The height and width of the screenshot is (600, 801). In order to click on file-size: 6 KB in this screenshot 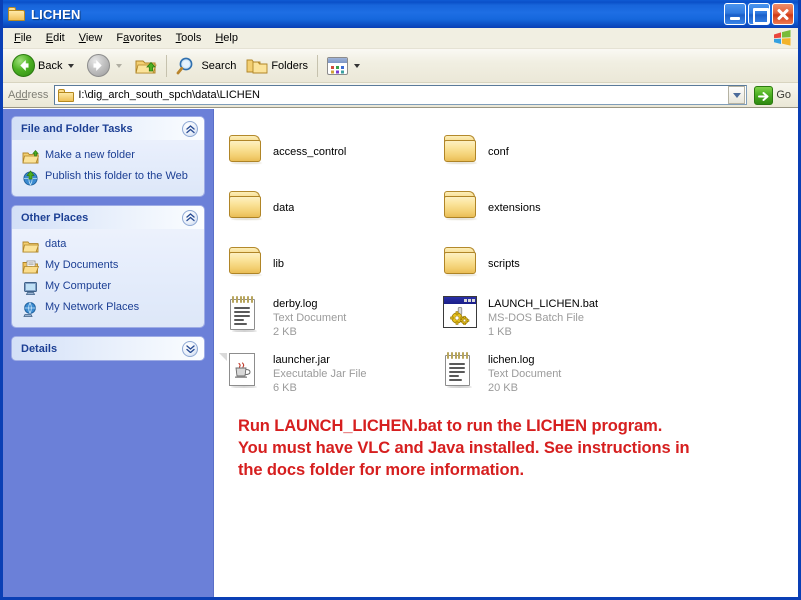, I will do `click(285, 388)`.